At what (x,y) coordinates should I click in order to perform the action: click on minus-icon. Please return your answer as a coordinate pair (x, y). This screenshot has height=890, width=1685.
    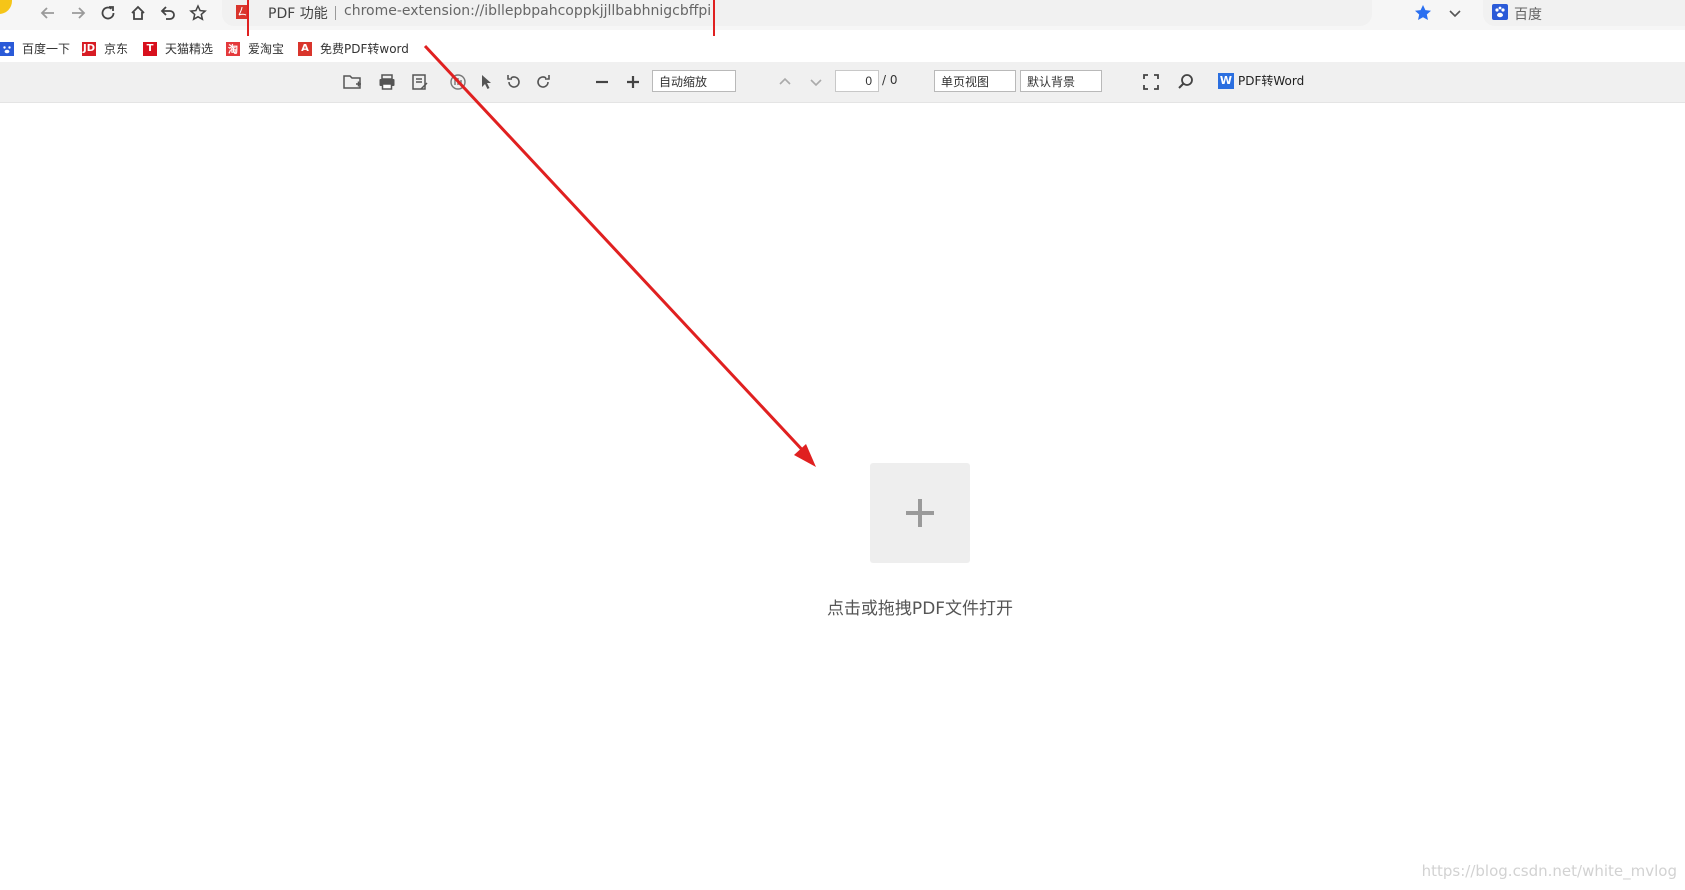
    Looking at the image, I should click on (602, 82).